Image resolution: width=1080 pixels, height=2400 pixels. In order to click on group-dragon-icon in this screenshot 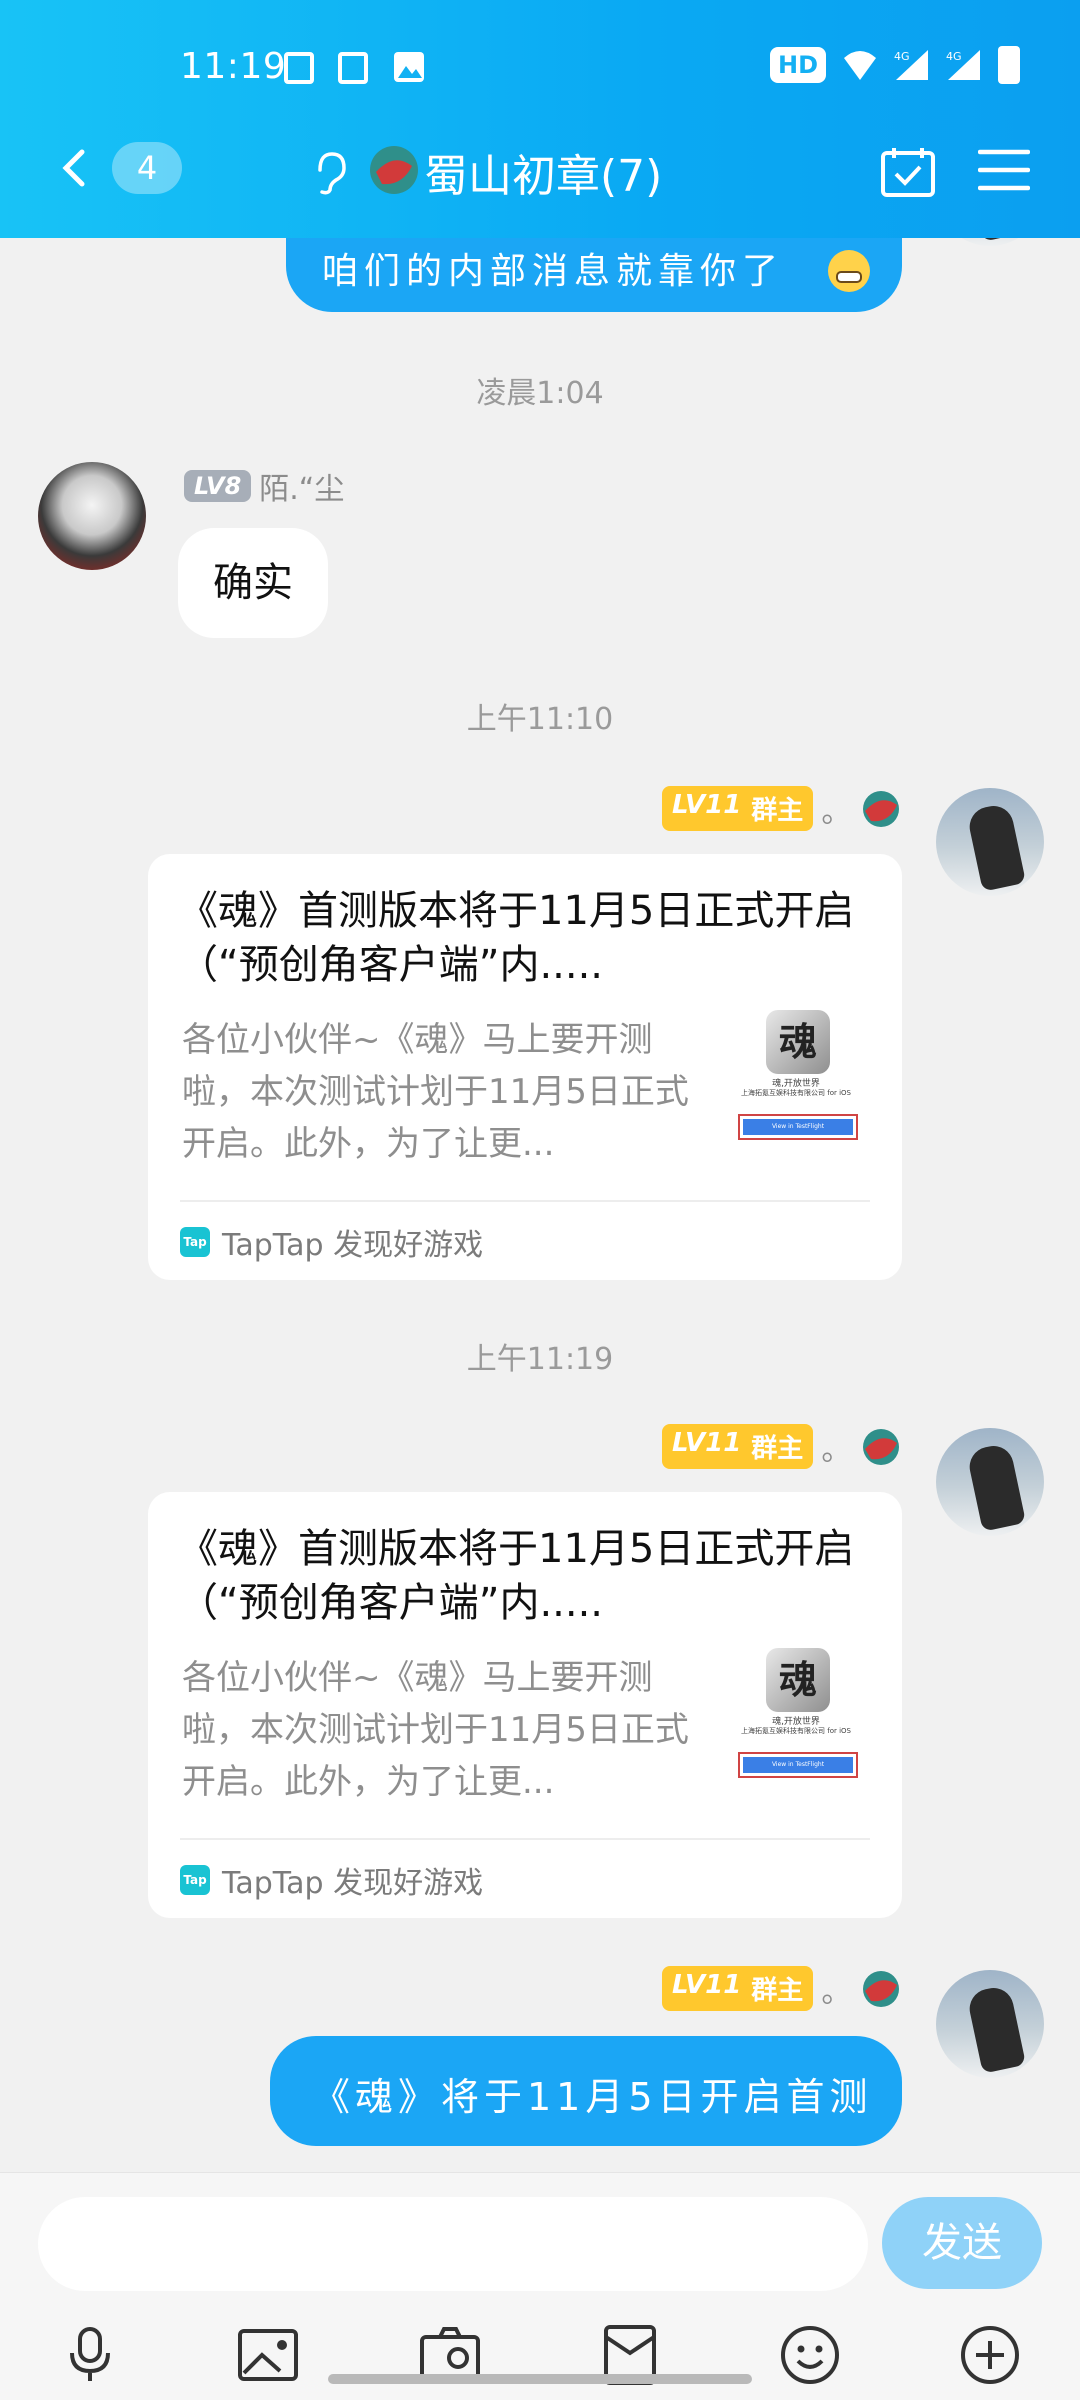, I will do `click(394, 170)`.